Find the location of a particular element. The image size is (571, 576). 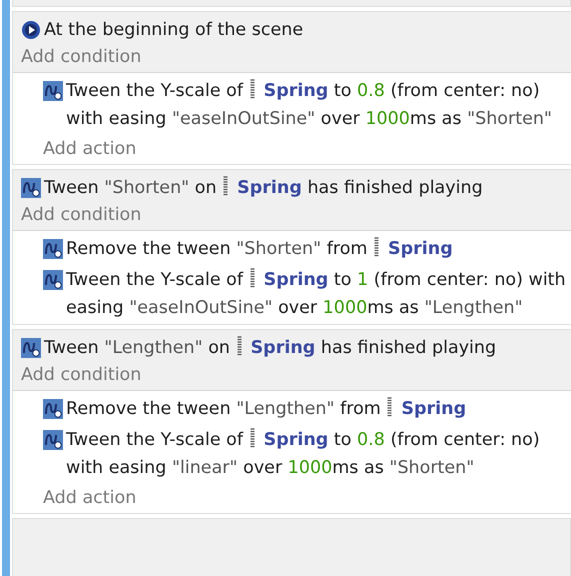

action-text: Tween the Y-scale of Spring to 0.8 (from center: no) with easing "easeInOutSine" over 1000ms as "Shorten" is located at coordinates (309, 104).